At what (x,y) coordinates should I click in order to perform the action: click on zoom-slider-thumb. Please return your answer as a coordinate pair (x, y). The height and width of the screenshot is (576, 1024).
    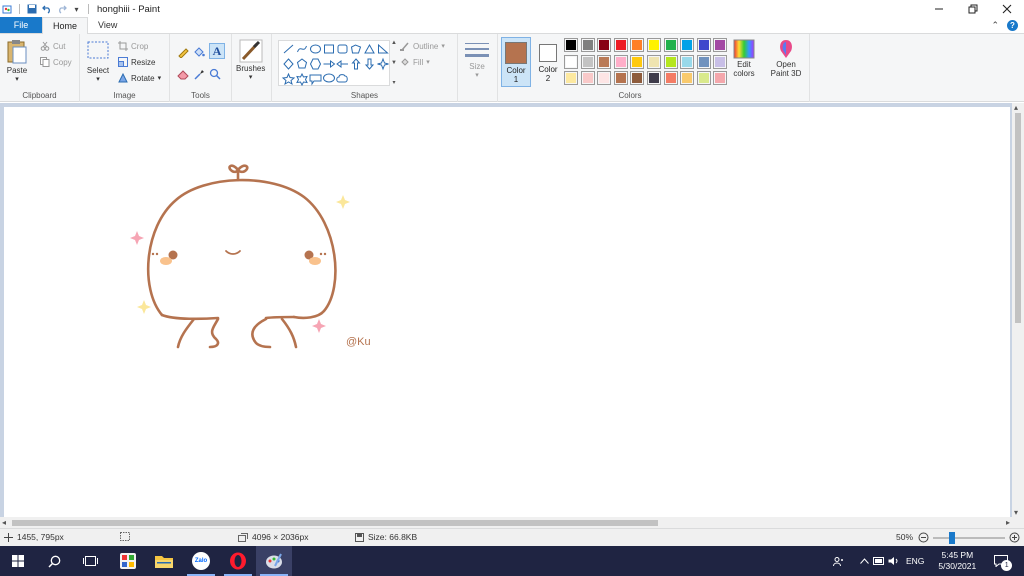
    Looking at the image, I should click on (952, 538).